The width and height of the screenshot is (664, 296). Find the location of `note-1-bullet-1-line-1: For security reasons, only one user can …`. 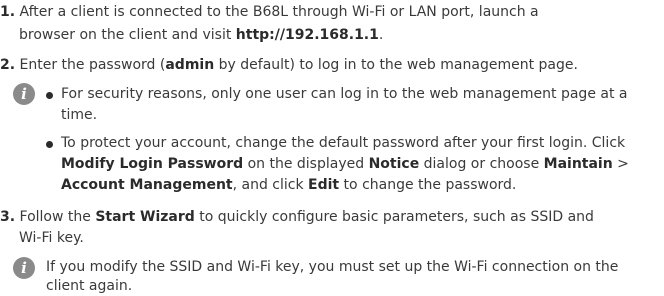

note-1-bullet-1-line-1: For security reasons, only one user can … is located at coordinates (344, 94).